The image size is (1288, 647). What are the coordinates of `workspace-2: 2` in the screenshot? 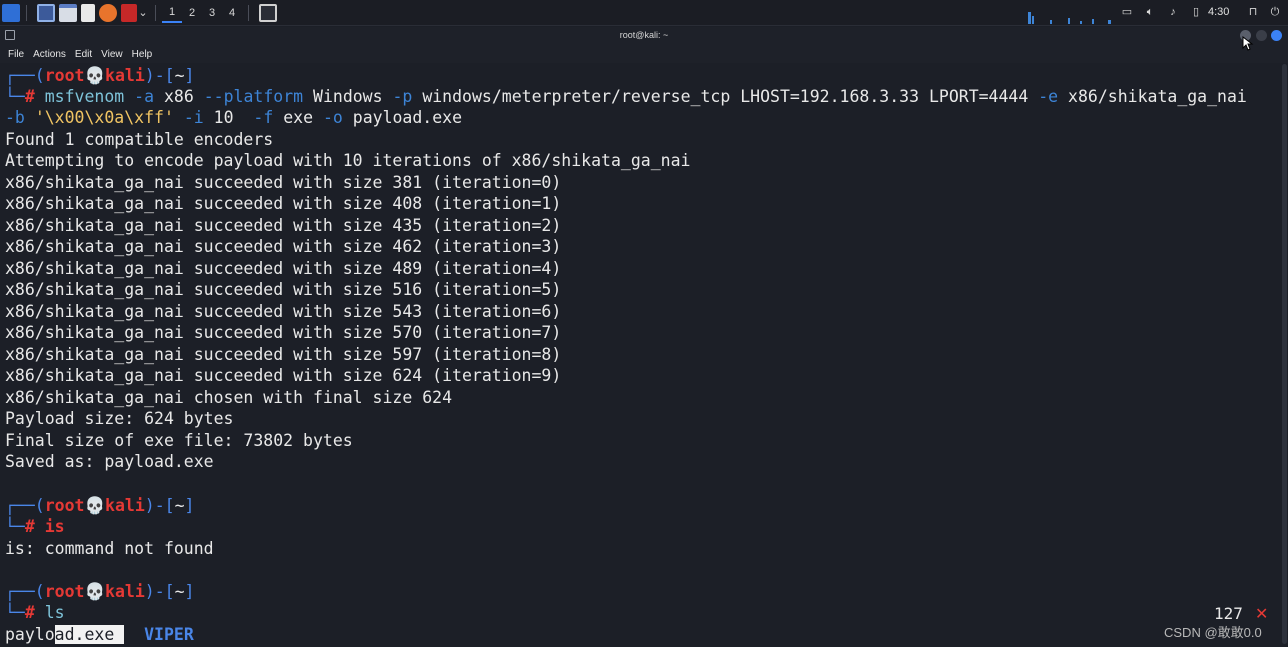 It's located at (192, 13).